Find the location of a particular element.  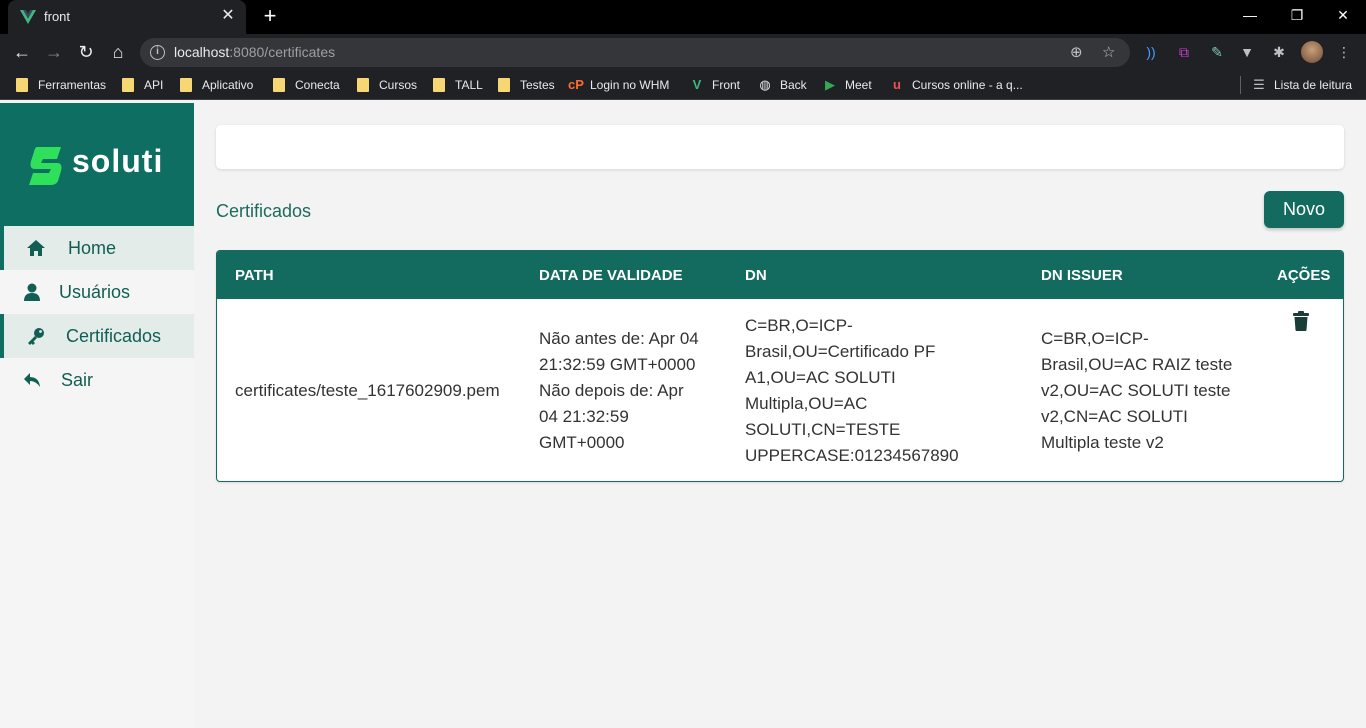

close-tab-icon: ✕ is located at coordinates (228, 16).